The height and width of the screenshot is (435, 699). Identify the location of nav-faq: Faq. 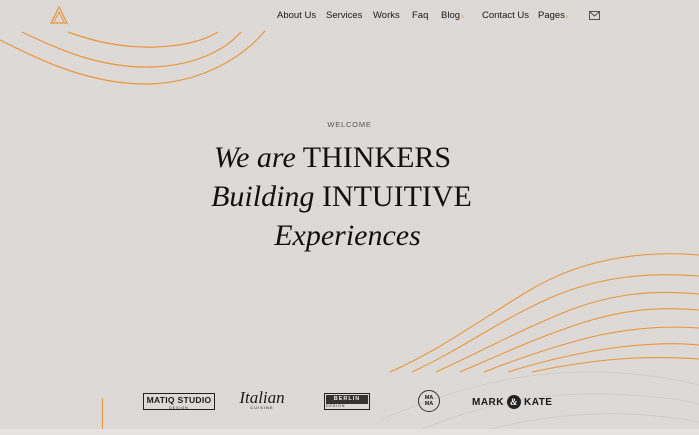
(420, 15).